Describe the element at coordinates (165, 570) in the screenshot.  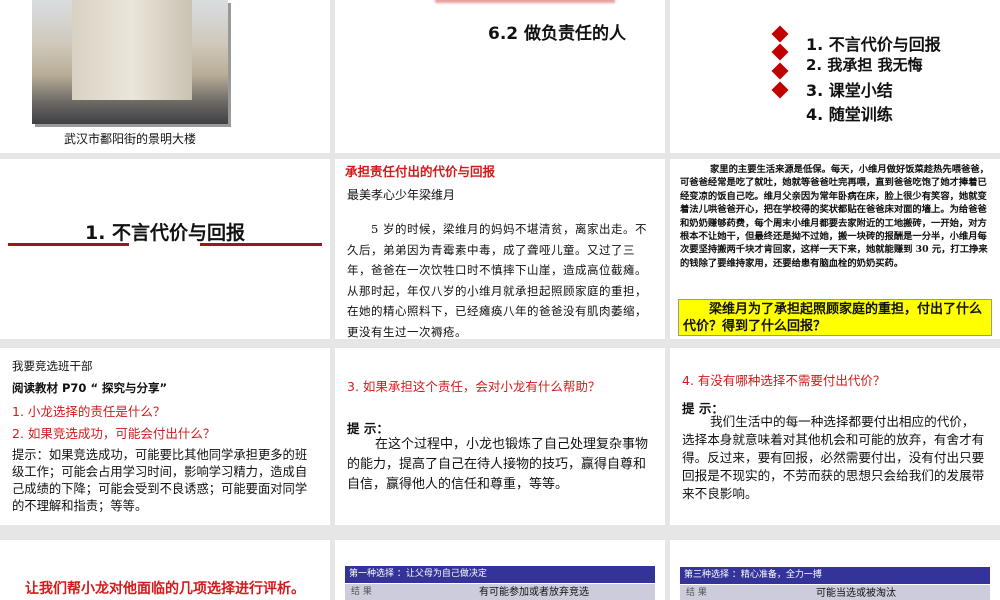
I see `slide-10: 让我们帮小龙对他面临的几项选择进行评析。` at that location.